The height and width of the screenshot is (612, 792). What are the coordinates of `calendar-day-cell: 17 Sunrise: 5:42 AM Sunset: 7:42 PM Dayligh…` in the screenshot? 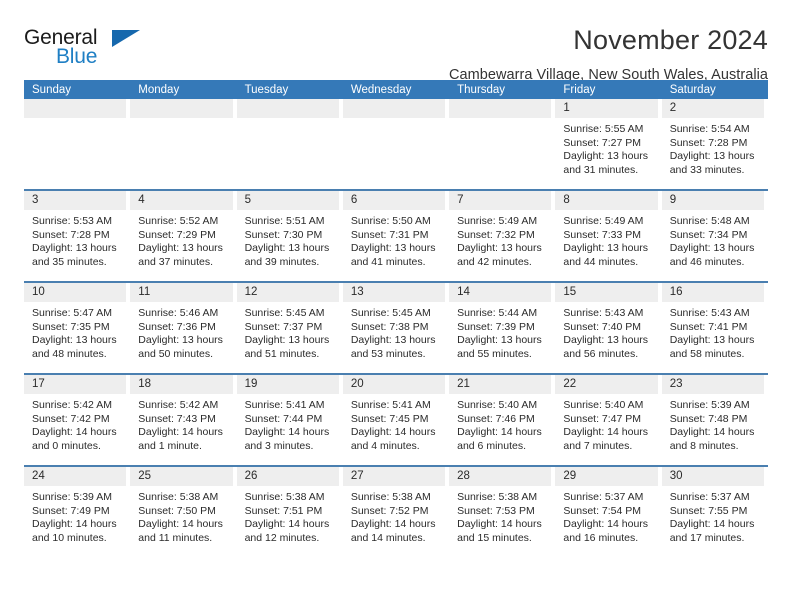 It's located at (77, 420).